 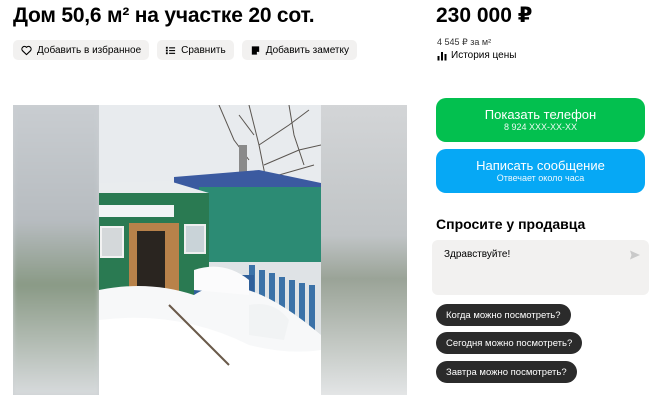 I want to click on heart-icon, so click(x=26, y=50).